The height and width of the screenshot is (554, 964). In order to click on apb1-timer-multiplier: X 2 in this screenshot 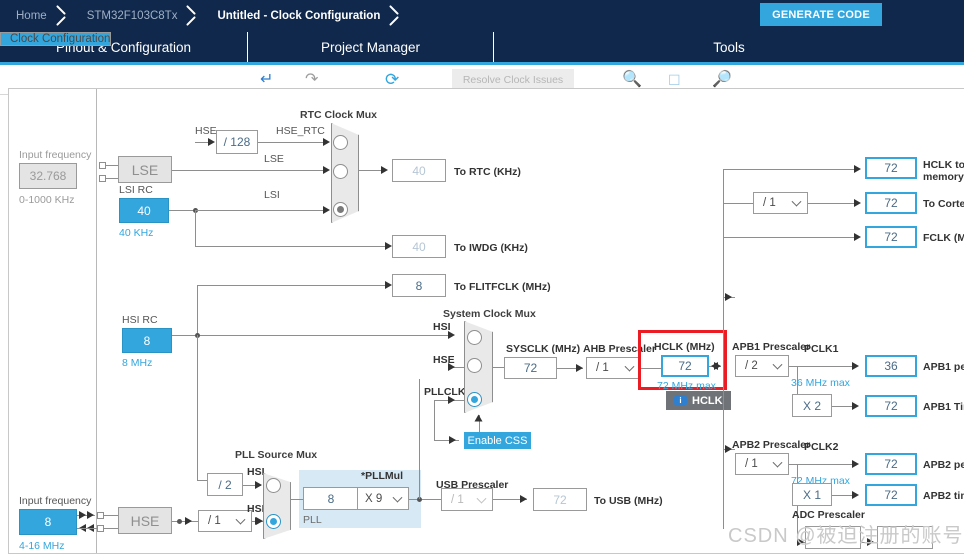, I will do `click(812, 405)`.